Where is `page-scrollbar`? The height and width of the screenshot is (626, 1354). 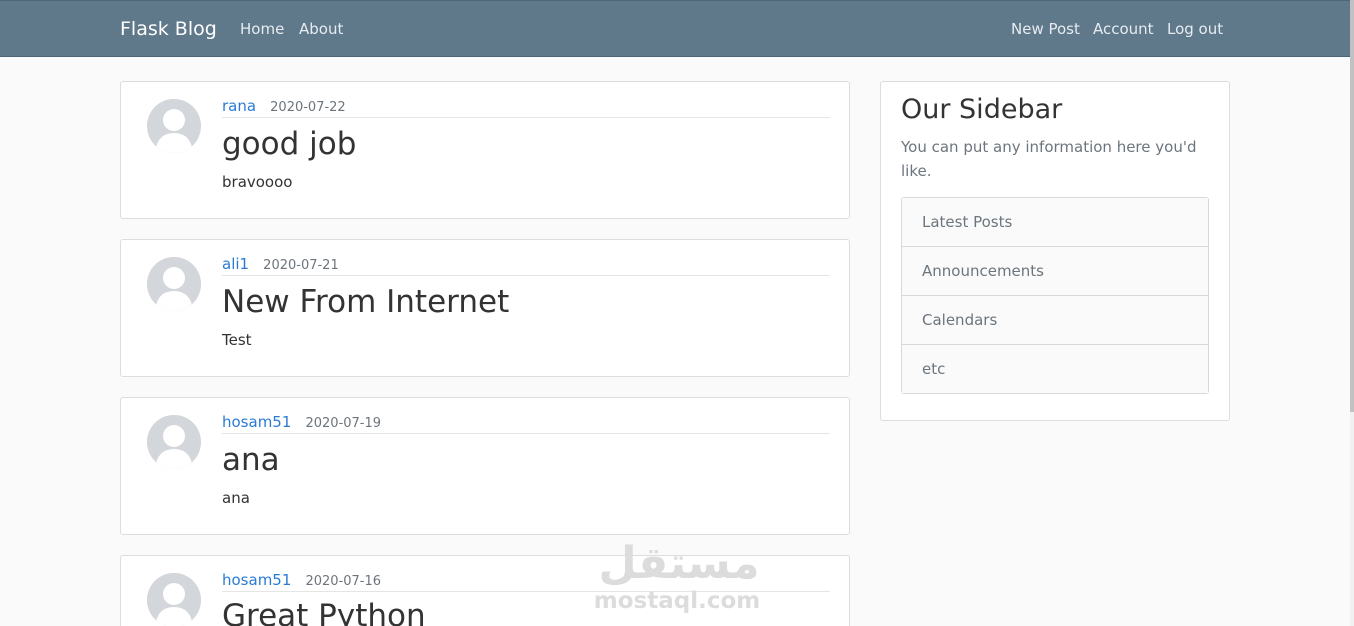 page-scrollbar is located at coordinates (1352, 313).